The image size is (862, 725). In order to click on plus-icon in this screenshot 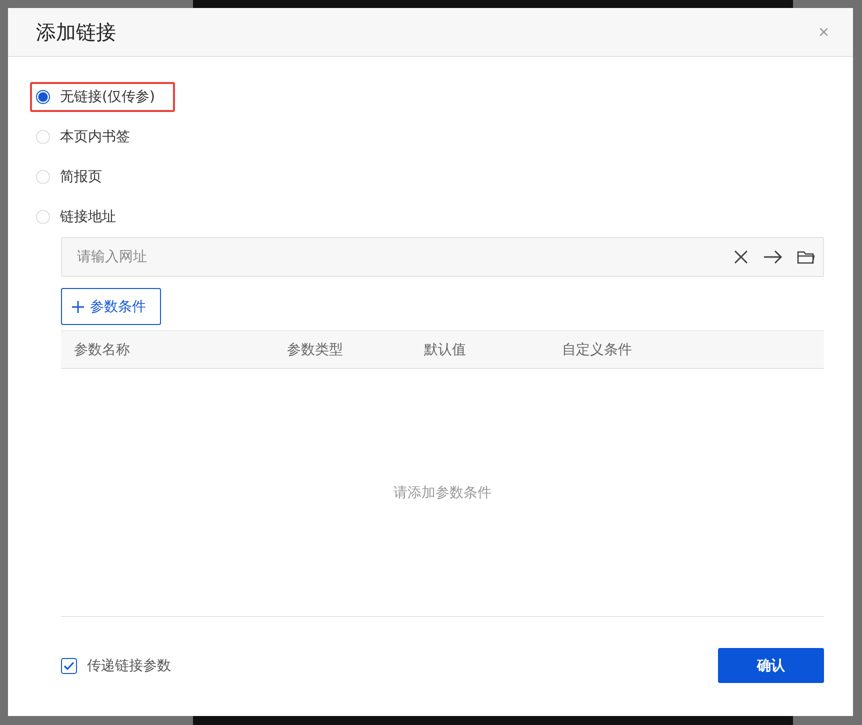, I will do `click(78, 306)`.